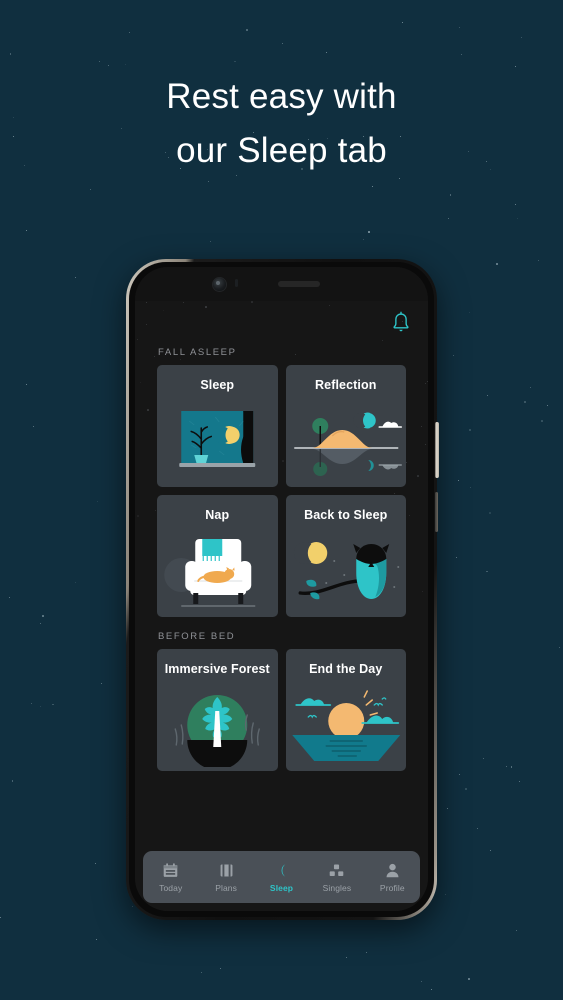  I want to click on nav-item-singles: Singles, so click(336, 877).